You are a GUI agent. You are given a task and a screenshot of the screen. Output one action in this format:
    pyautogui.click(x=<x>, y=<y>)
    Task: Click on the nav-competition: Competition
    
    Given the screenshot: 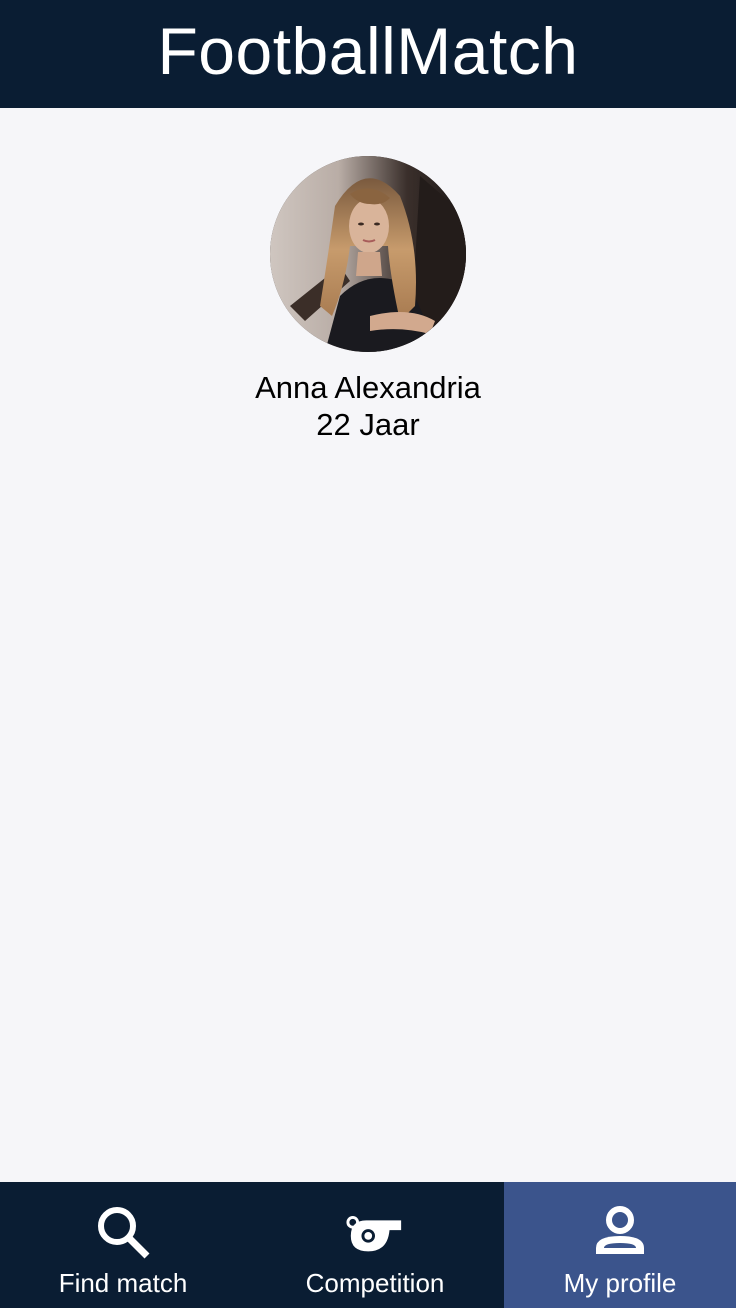 What is the action you would take?
    pyautogui.click(x=375, y=1245)
    